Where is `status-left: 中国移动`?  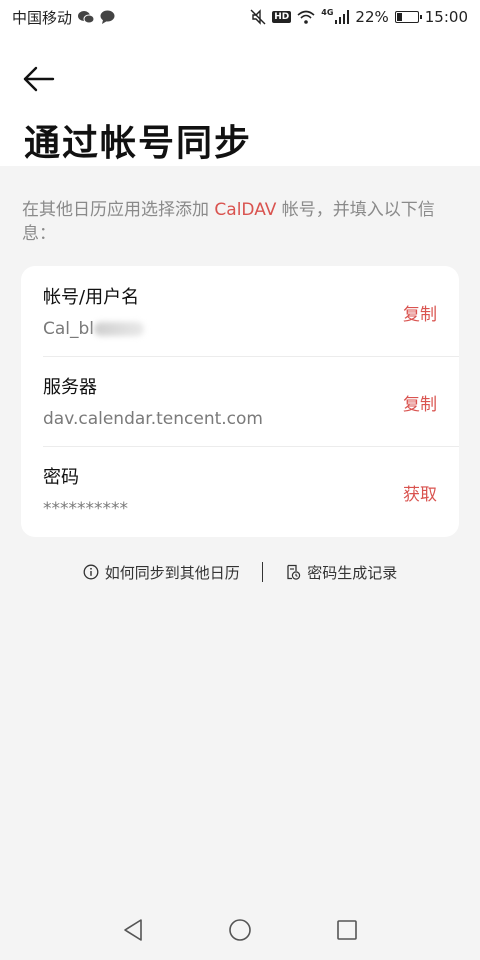 status-left: 中国移动 is located at coordinates (63, 17).